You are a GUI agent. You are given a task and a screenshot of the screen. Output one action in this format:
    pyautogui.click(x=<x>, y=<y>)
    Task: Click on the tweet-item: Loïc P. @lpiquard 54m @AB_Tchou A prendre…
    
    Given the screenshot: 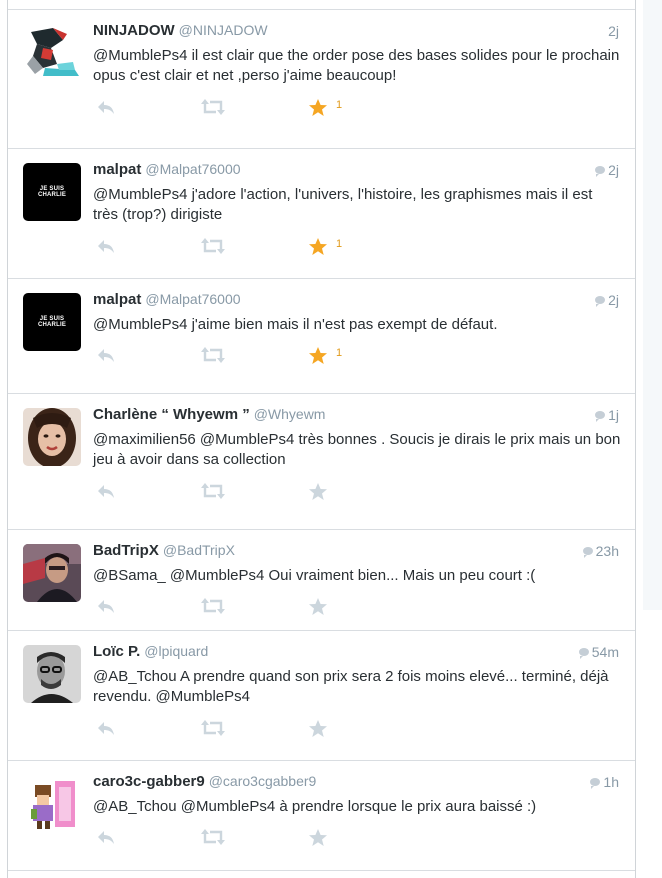 What is the action you would take?
    pyautogui.click(x=321, y=696)
    